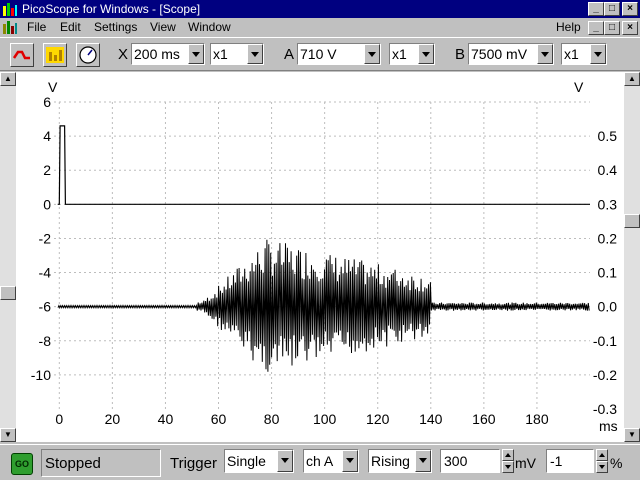 Image resolution: width=640 pixels, height=480 pixels. I want to click on meter-view-icon, so click(88, 55).